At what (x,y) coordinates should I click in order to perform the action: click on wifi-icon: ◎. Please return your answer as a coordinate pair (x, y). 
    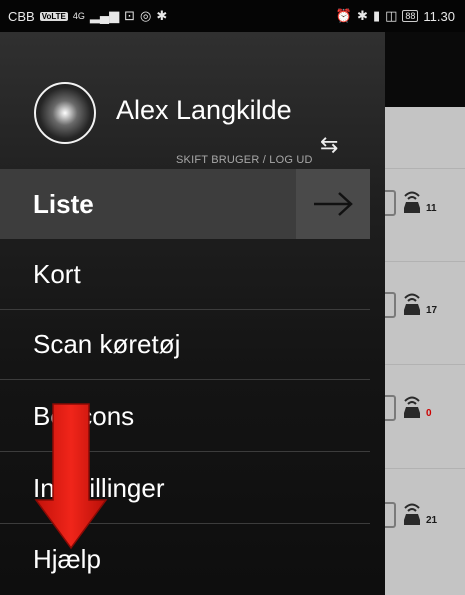
    Looking at the image, I should click on (146, 15).